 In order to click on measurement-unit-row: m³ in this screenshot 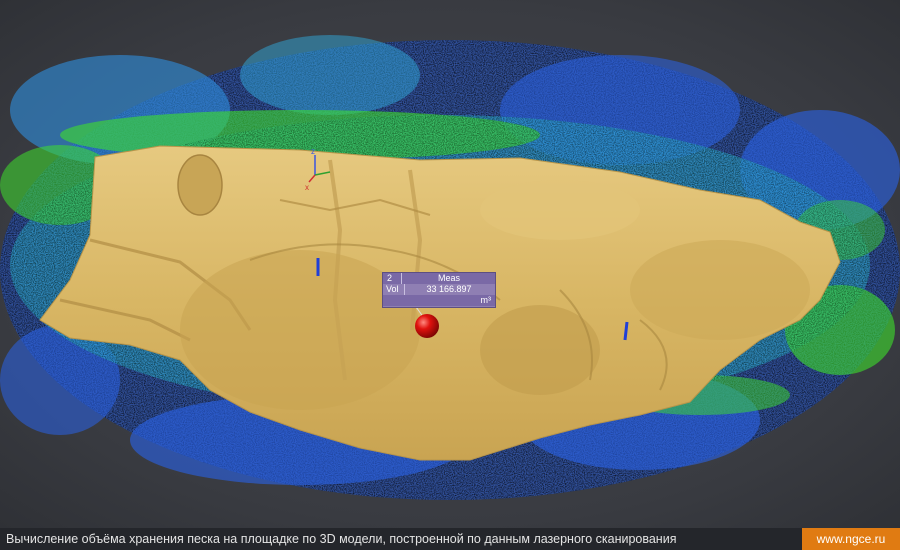, I will do `click(439, 300)`.